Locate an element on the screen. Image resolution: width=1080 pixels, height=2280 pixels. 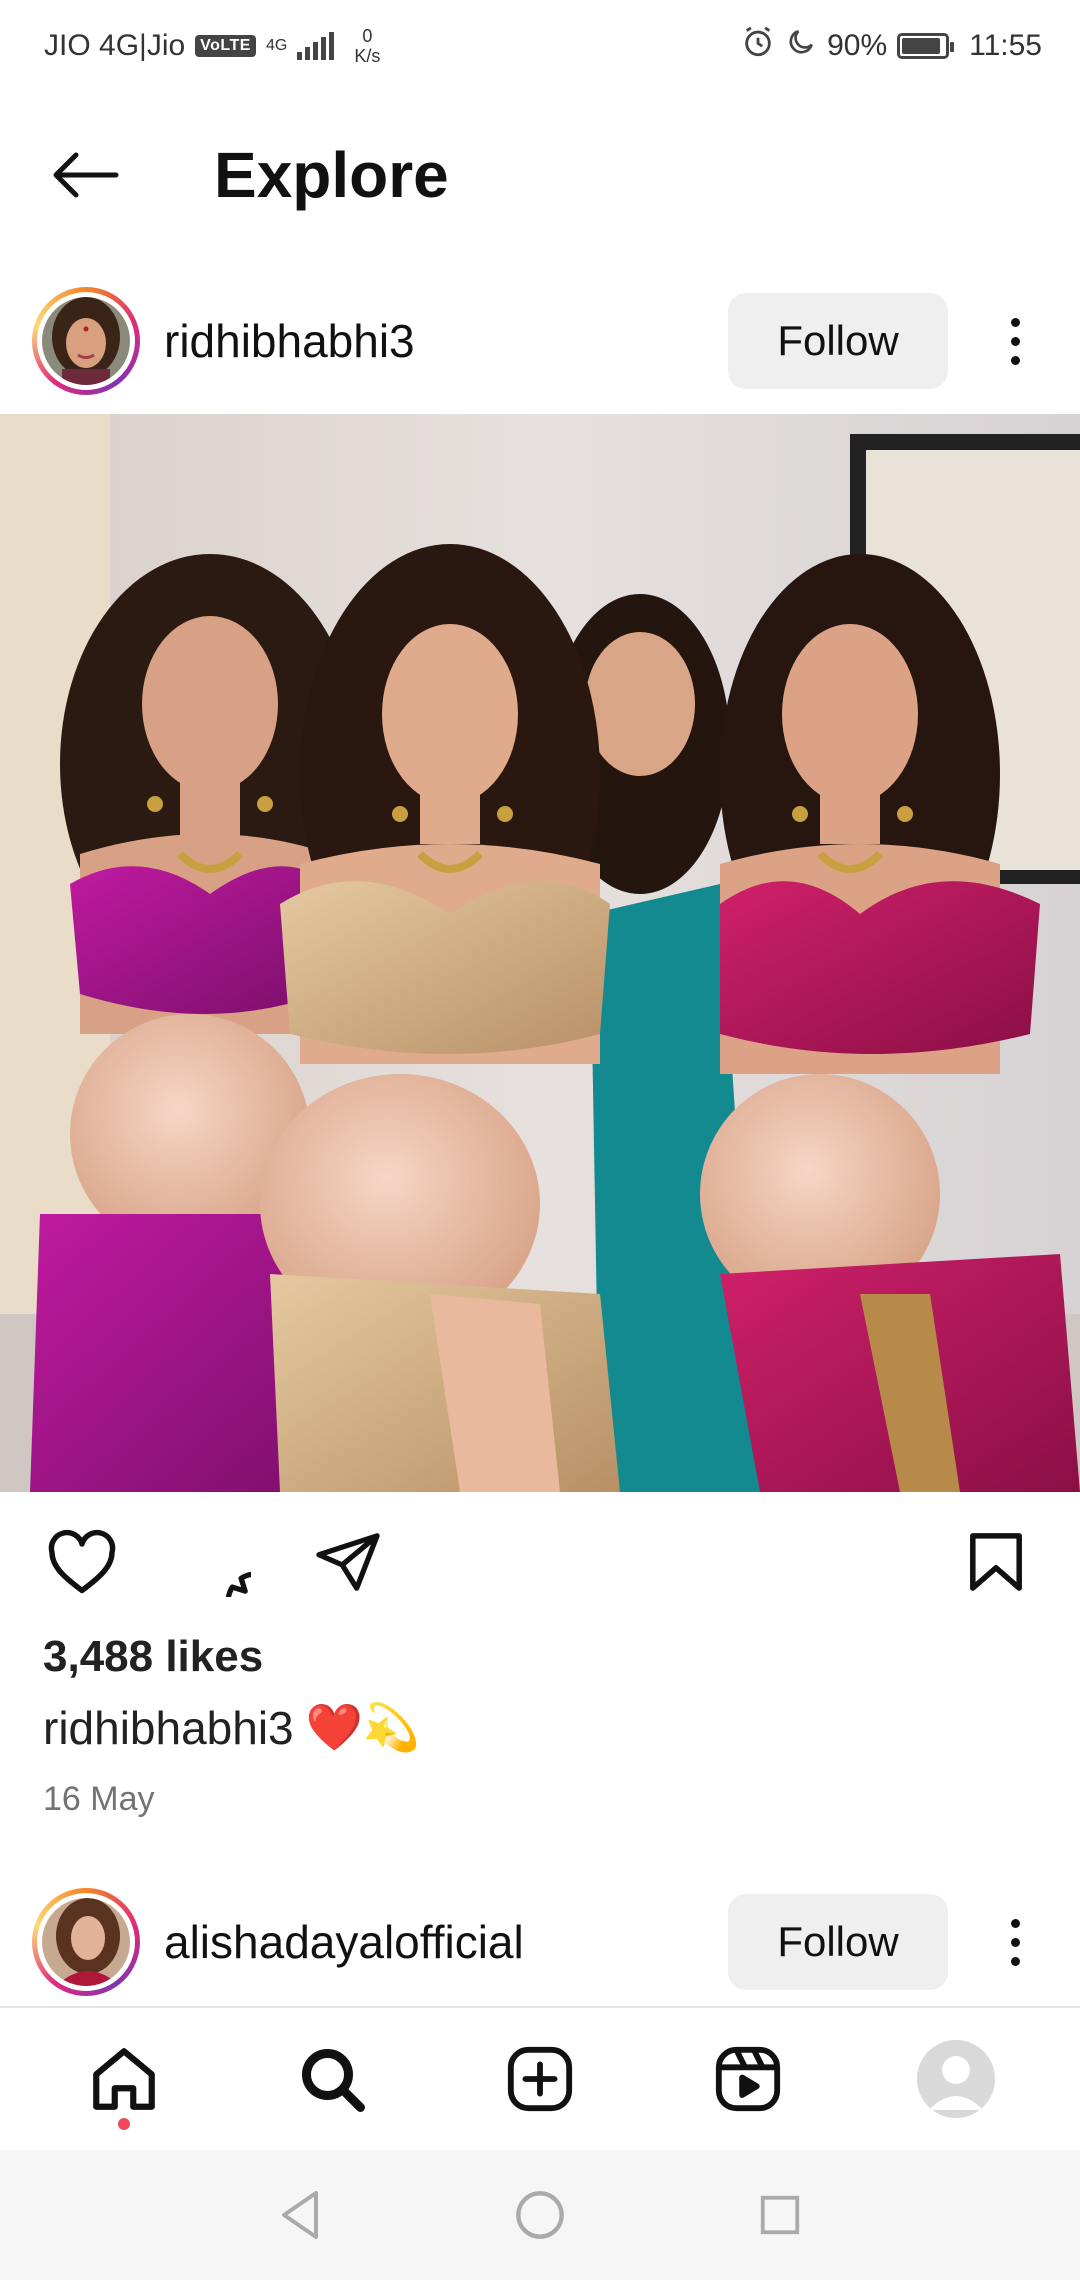
back-triangle-icon is located at coordinates (300, 2215).